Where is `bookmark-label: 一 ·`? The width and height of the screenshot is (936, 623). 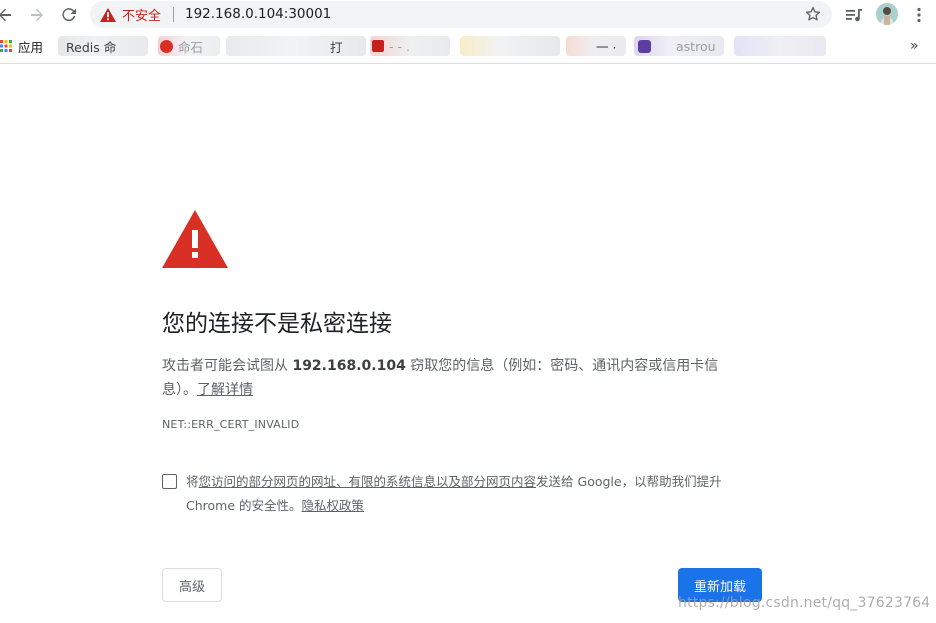
bookmark-label: 一 · is located at coordinates (606, 47).